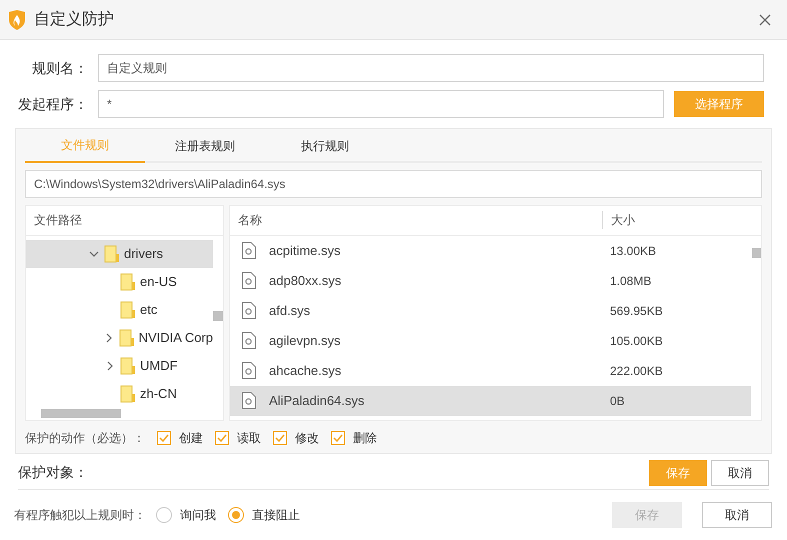  Describe the element at coordinates (175, 337) in the screenshot. I see `folder-name: NVIDIA Corp` at that location.